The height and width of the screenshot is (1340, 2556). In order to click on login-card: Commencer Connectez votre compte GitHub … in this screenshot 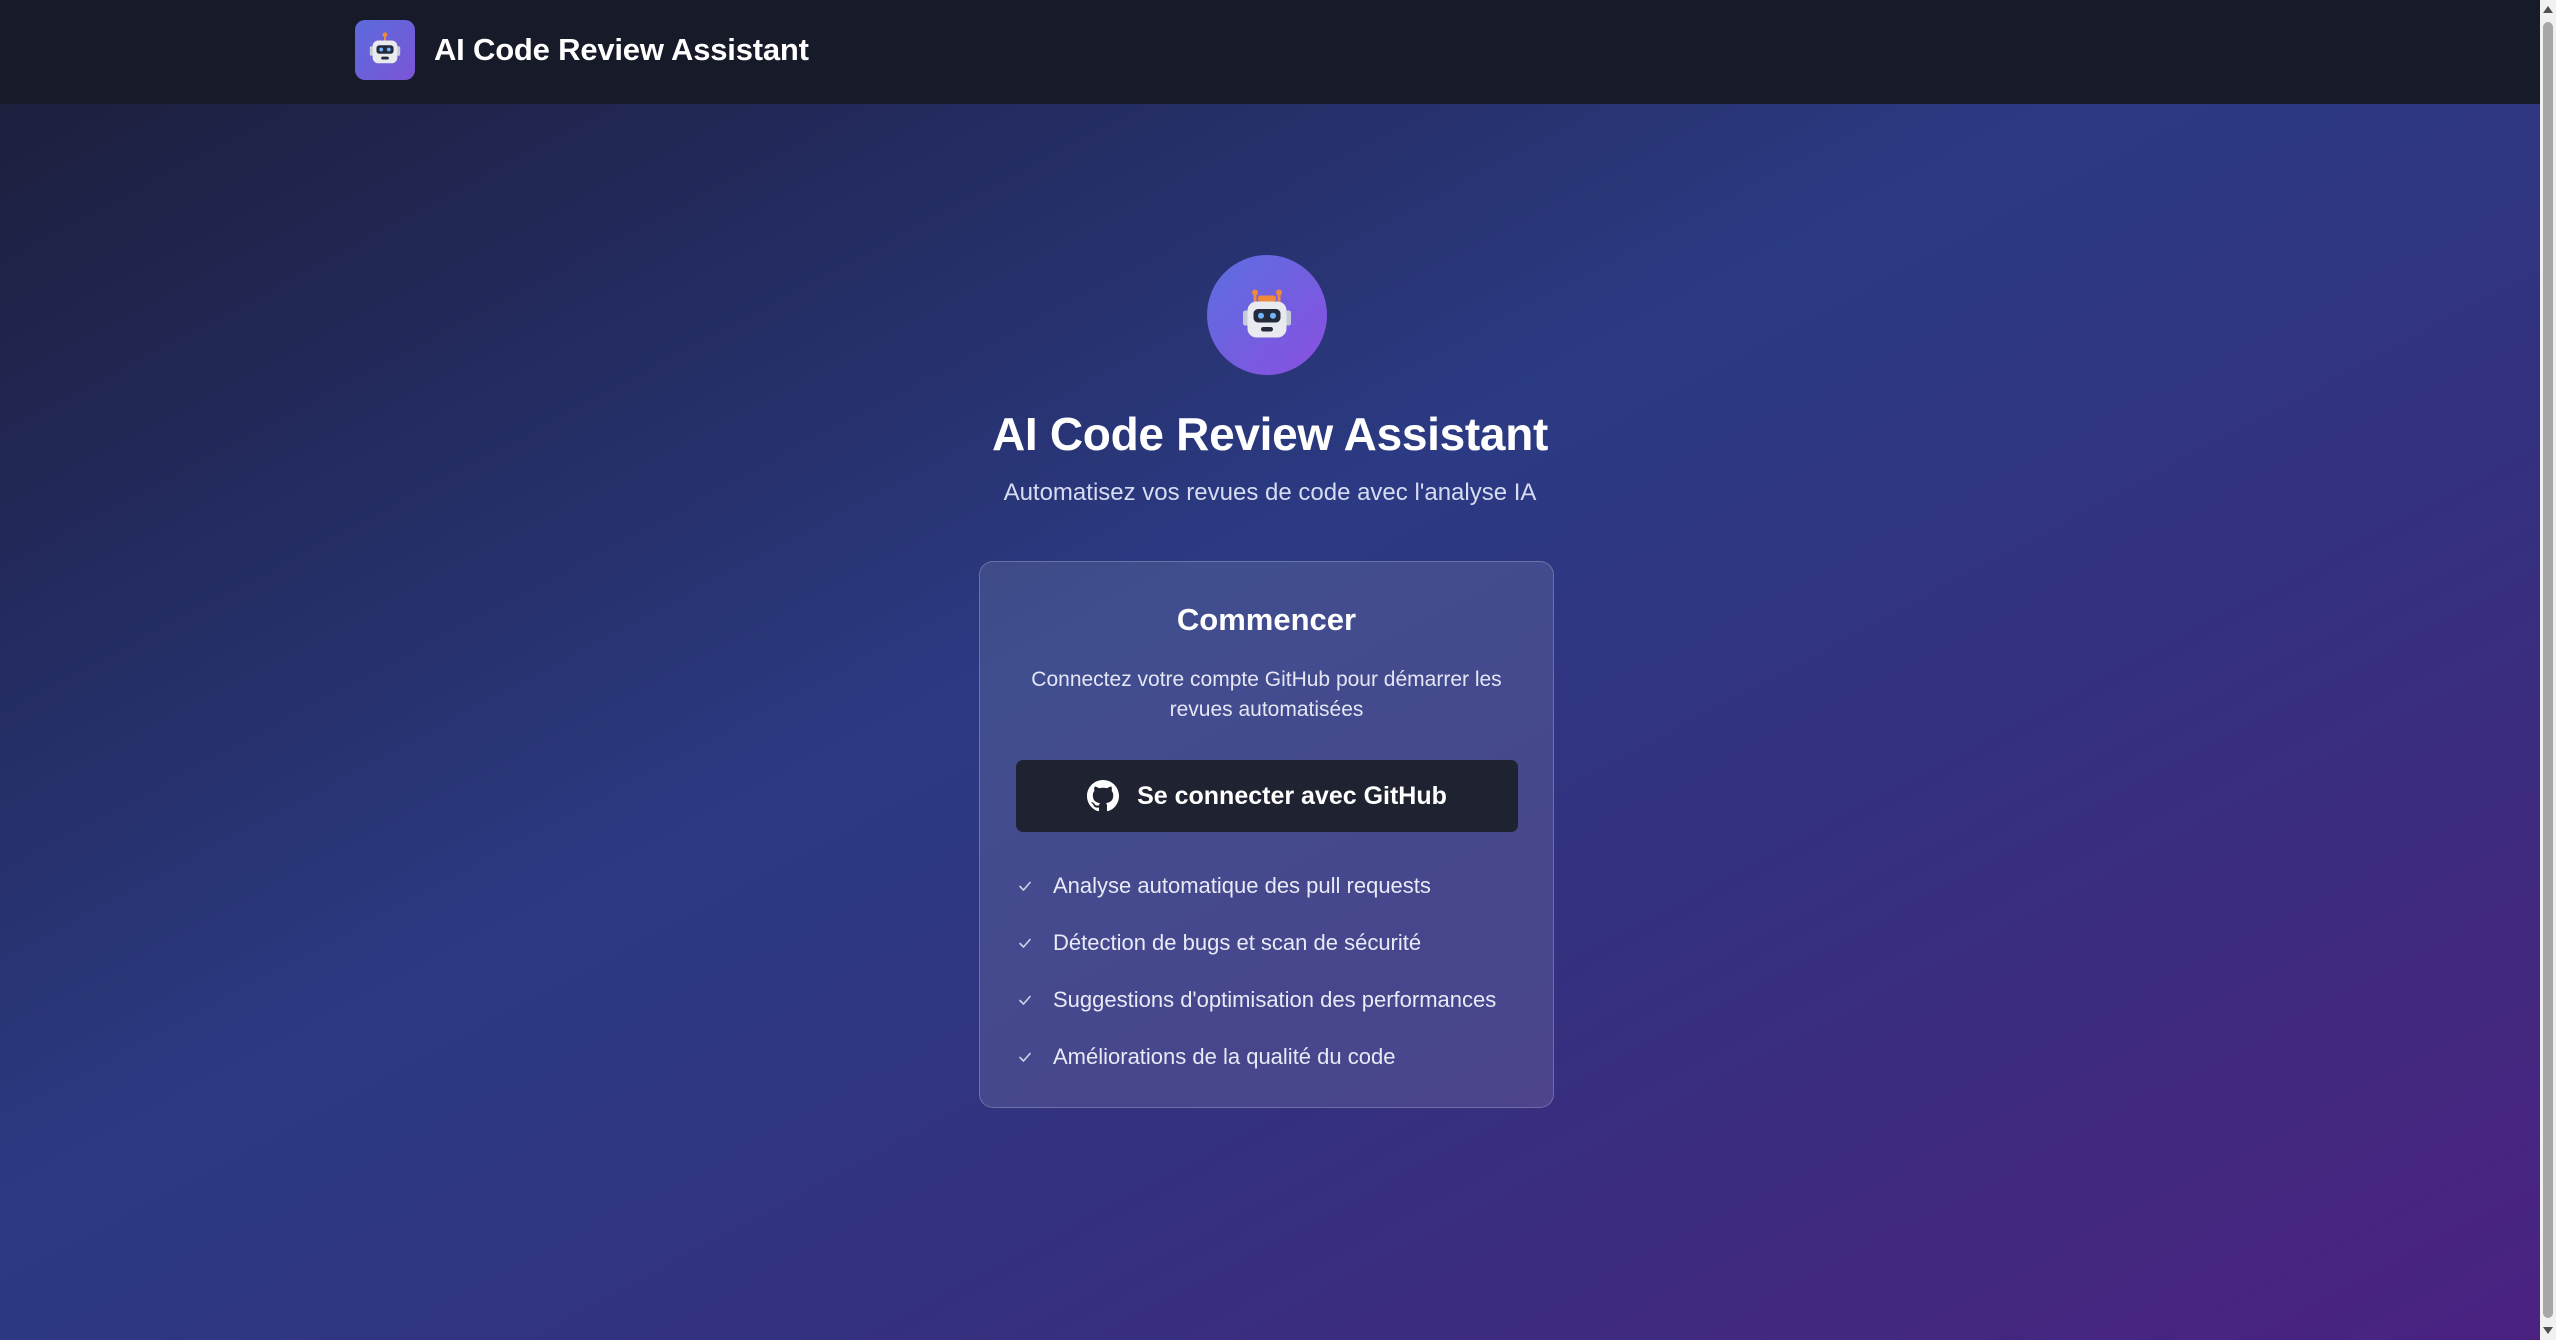, I will do `click(1266, 834)`.